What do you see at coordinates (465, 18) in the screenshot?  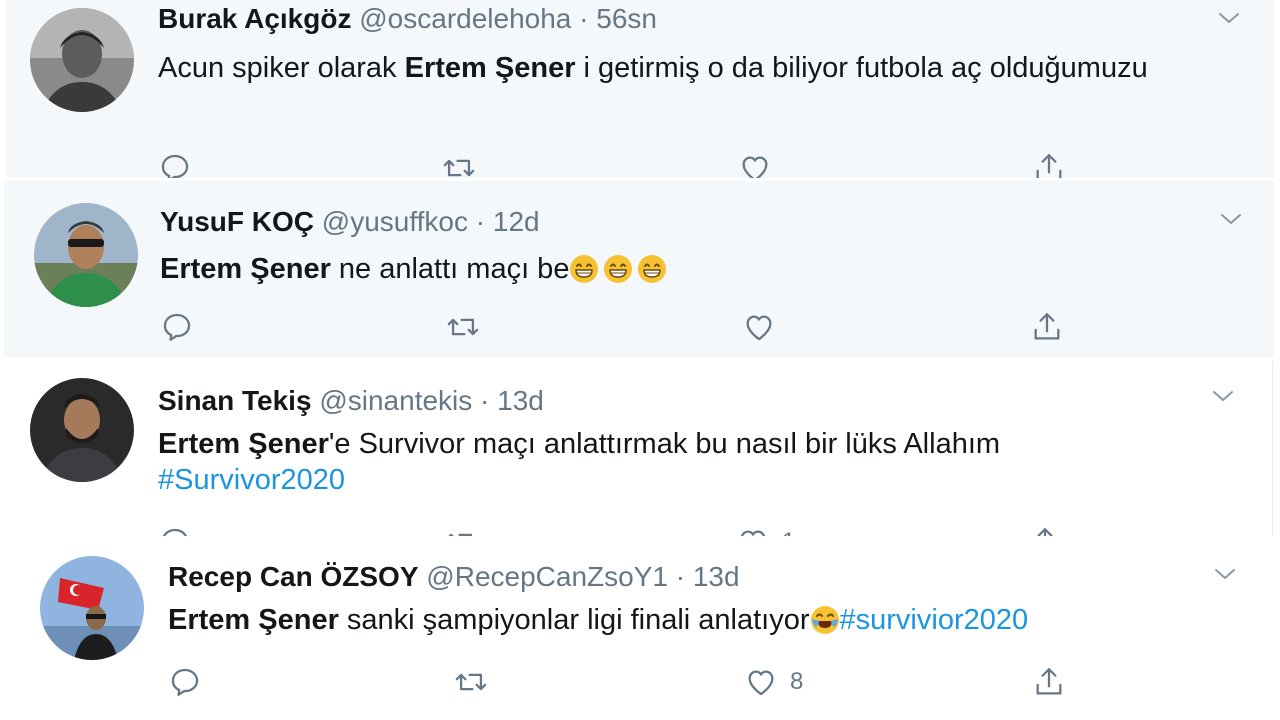 I see `user-handle: @oscardelehoha` at bounding box center [465, 18].